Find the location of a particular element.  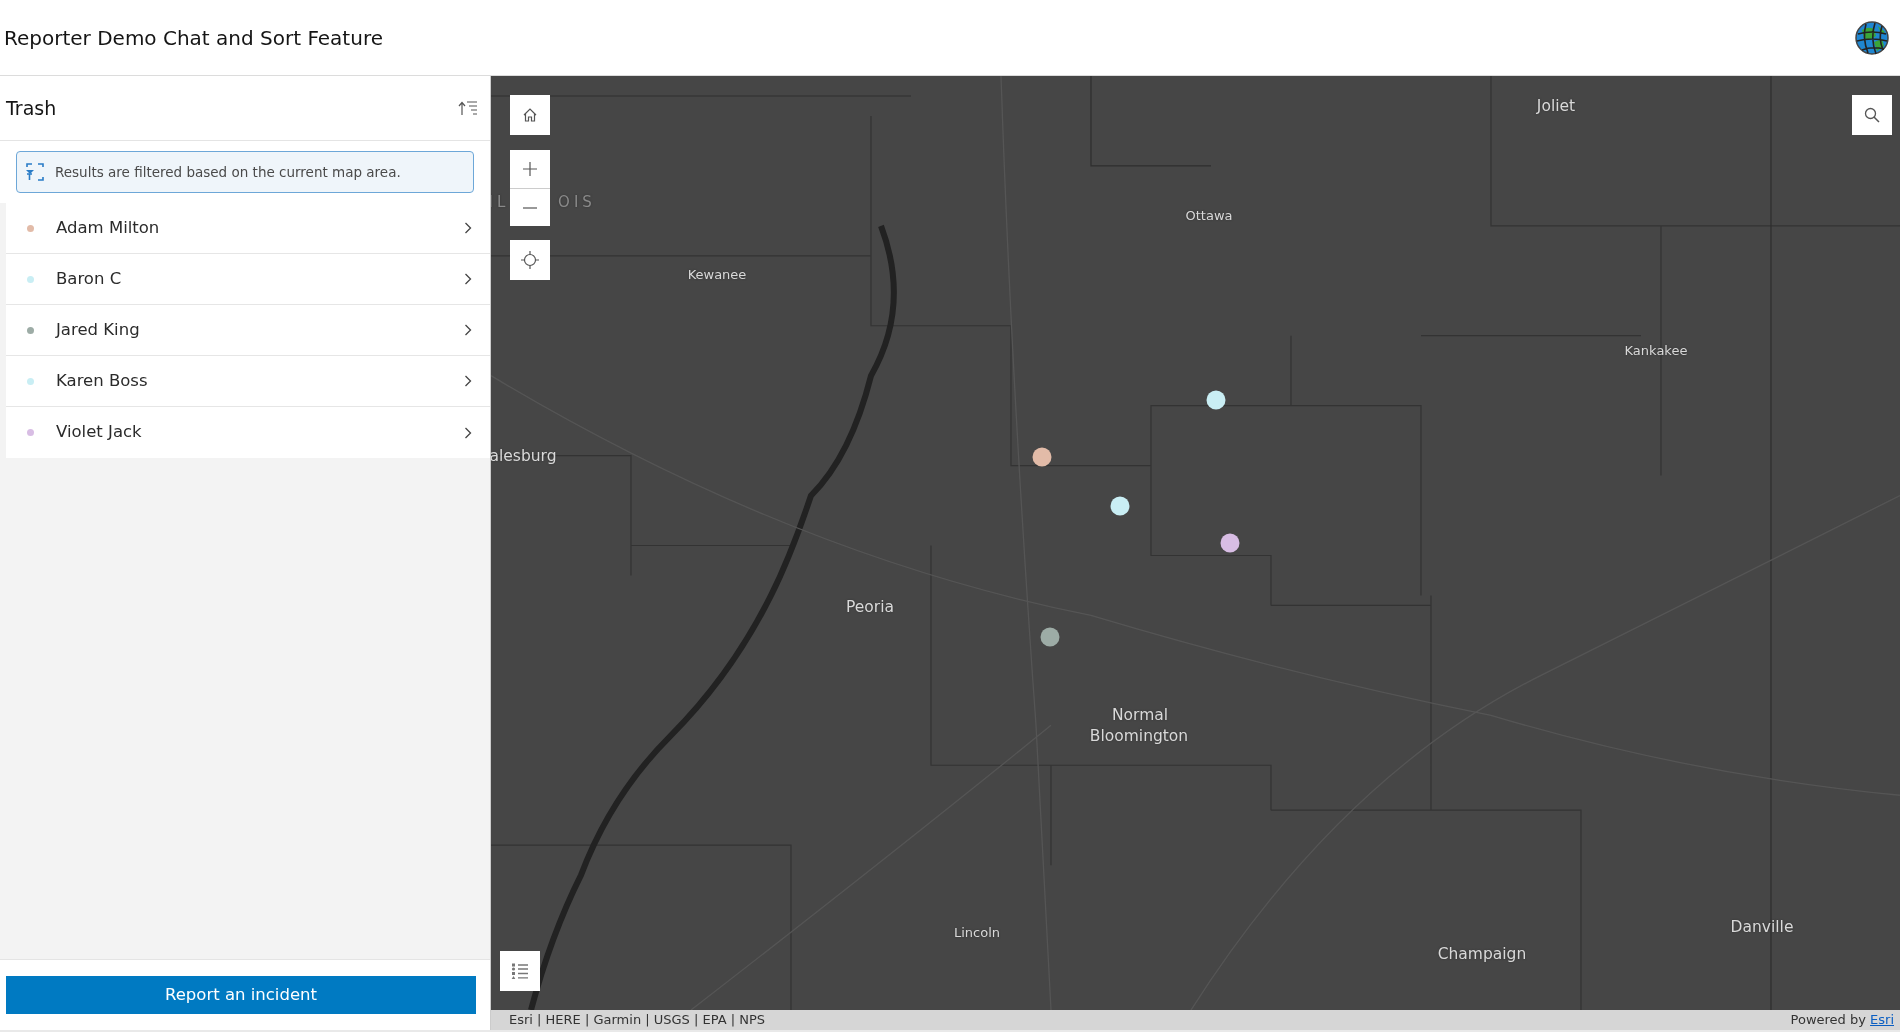

home-icon is located at coordinates (530, 115).